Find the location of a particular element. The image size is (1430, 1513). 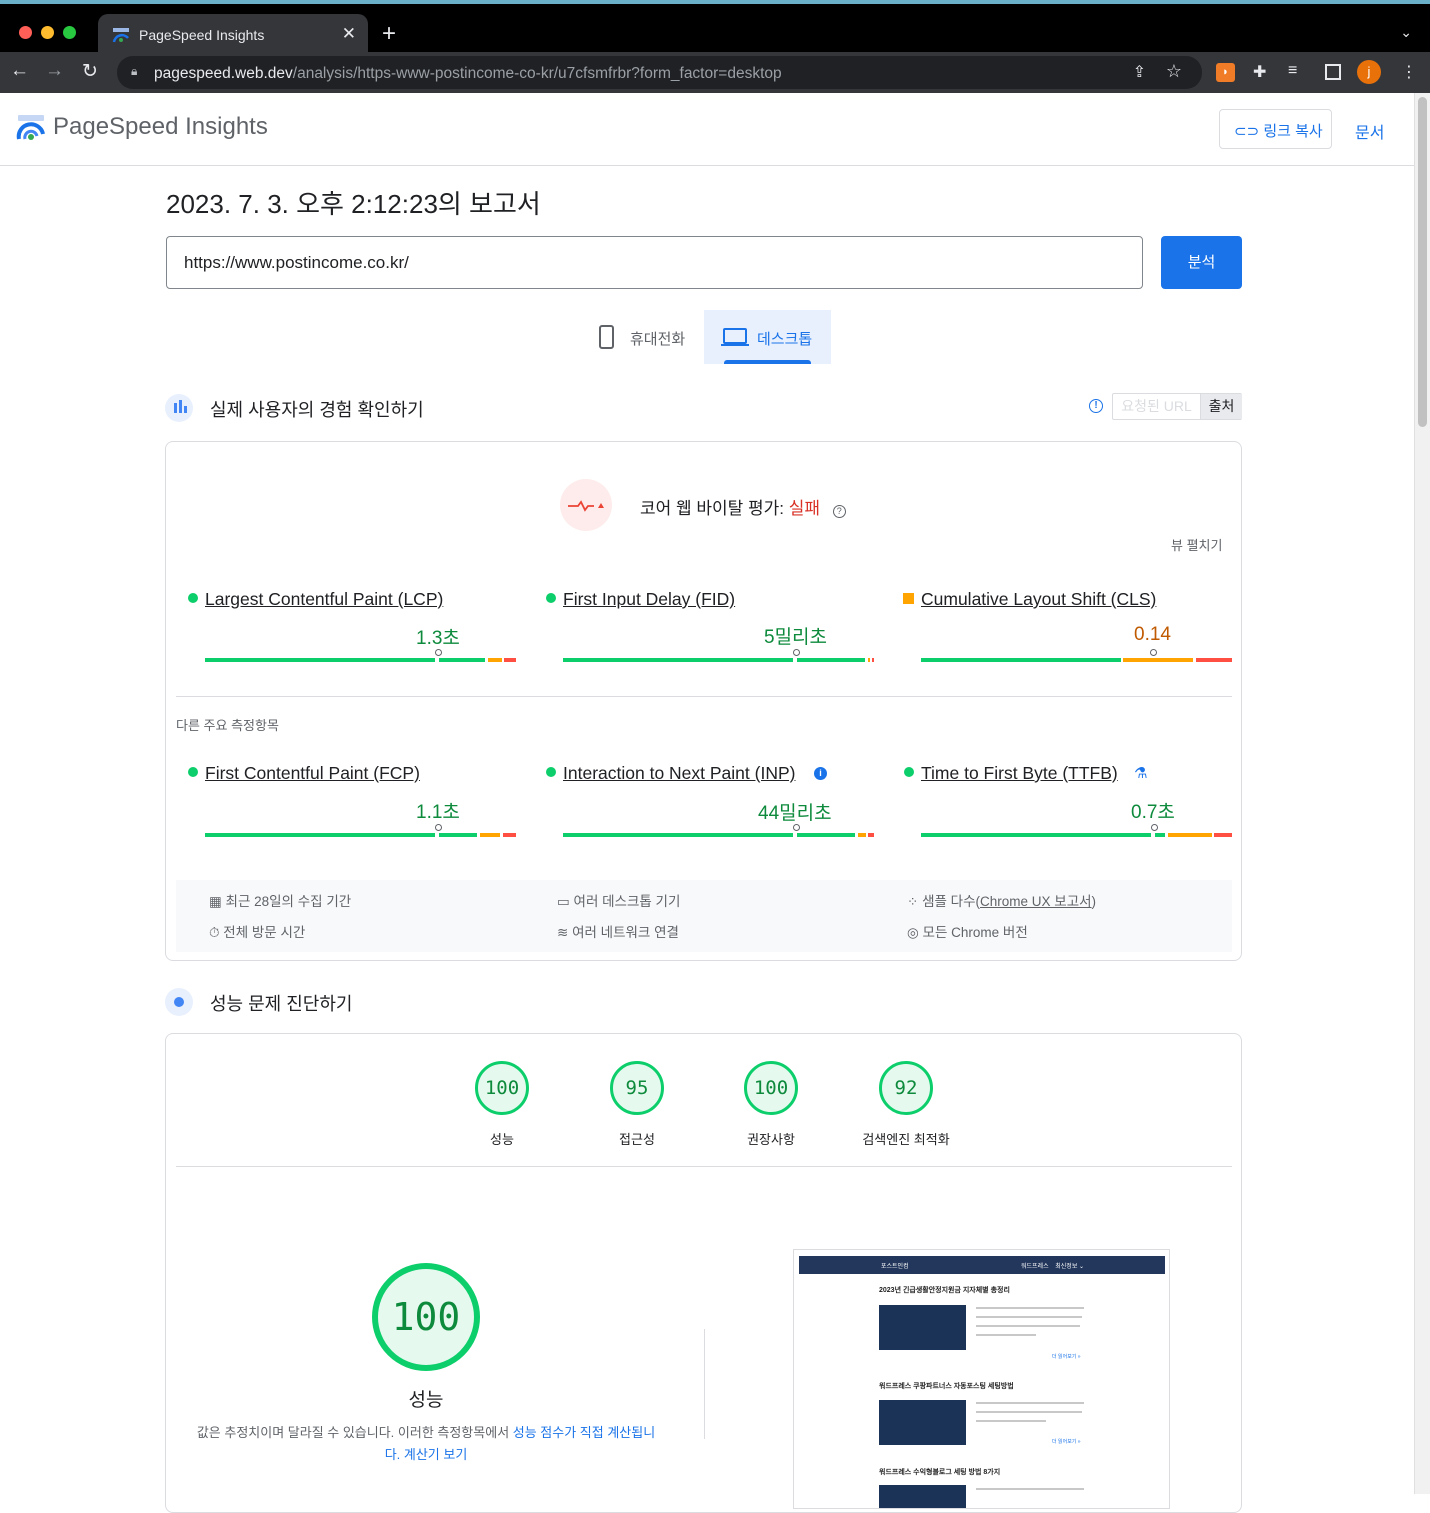

forward-arrow-icon: → is located at coordinates (54, 71).